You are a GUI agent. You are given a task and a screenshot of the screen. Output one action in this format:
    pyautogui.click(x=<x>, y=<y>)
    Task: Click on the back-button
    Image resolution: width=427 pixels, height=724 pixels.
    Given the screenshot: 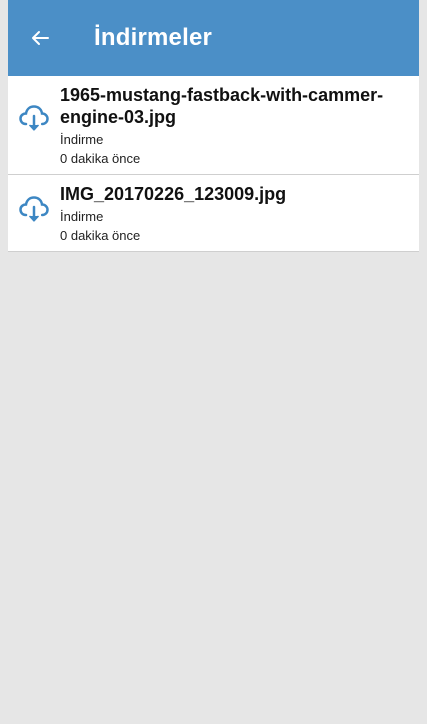 What is the action you would take?
    pyautogui.click(x=40, y=38)
    